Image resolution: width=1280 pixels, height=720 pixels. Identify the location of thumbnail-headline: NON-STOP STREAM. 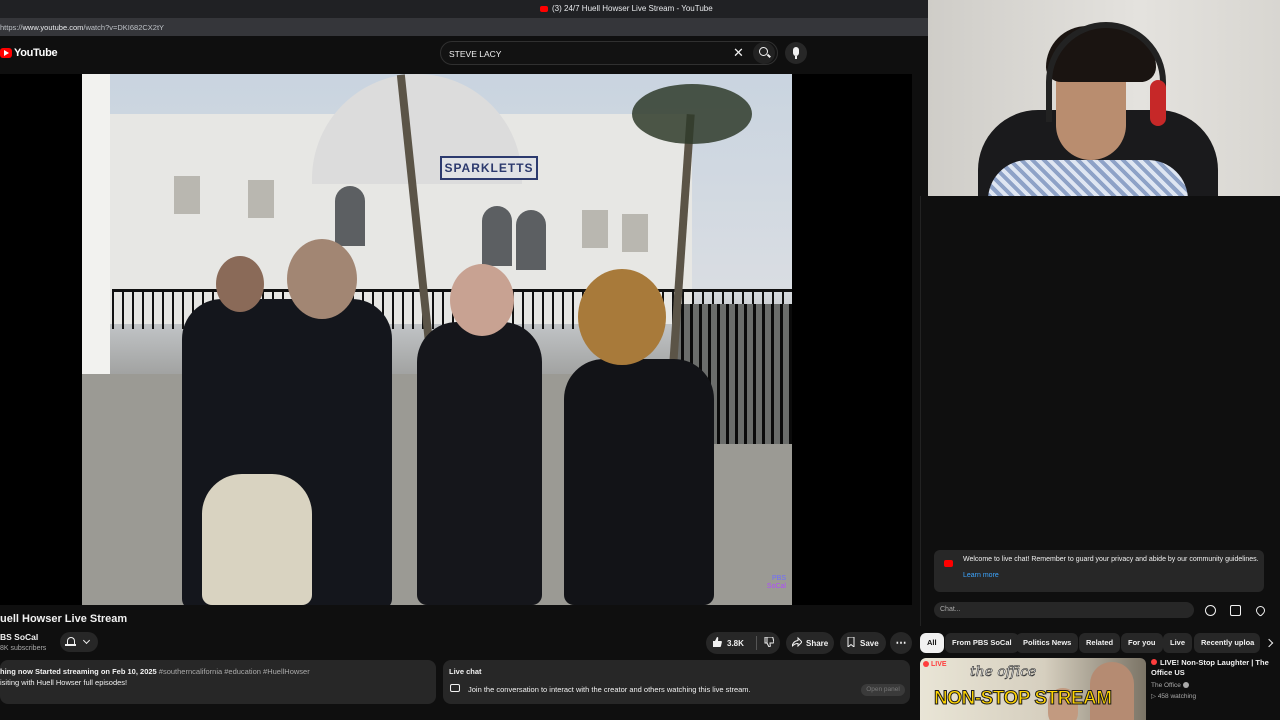
(1023, 699).